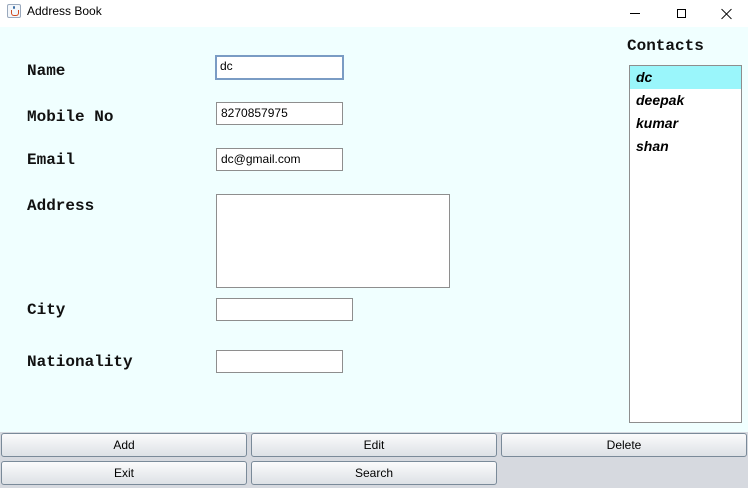 Image resolution: width=748 pixels, height=488 pixels. What do you see at coordinates (279, 113) in the screenshot?
I see `mobile-field: 8270857975` at bounding box center [279, 113].